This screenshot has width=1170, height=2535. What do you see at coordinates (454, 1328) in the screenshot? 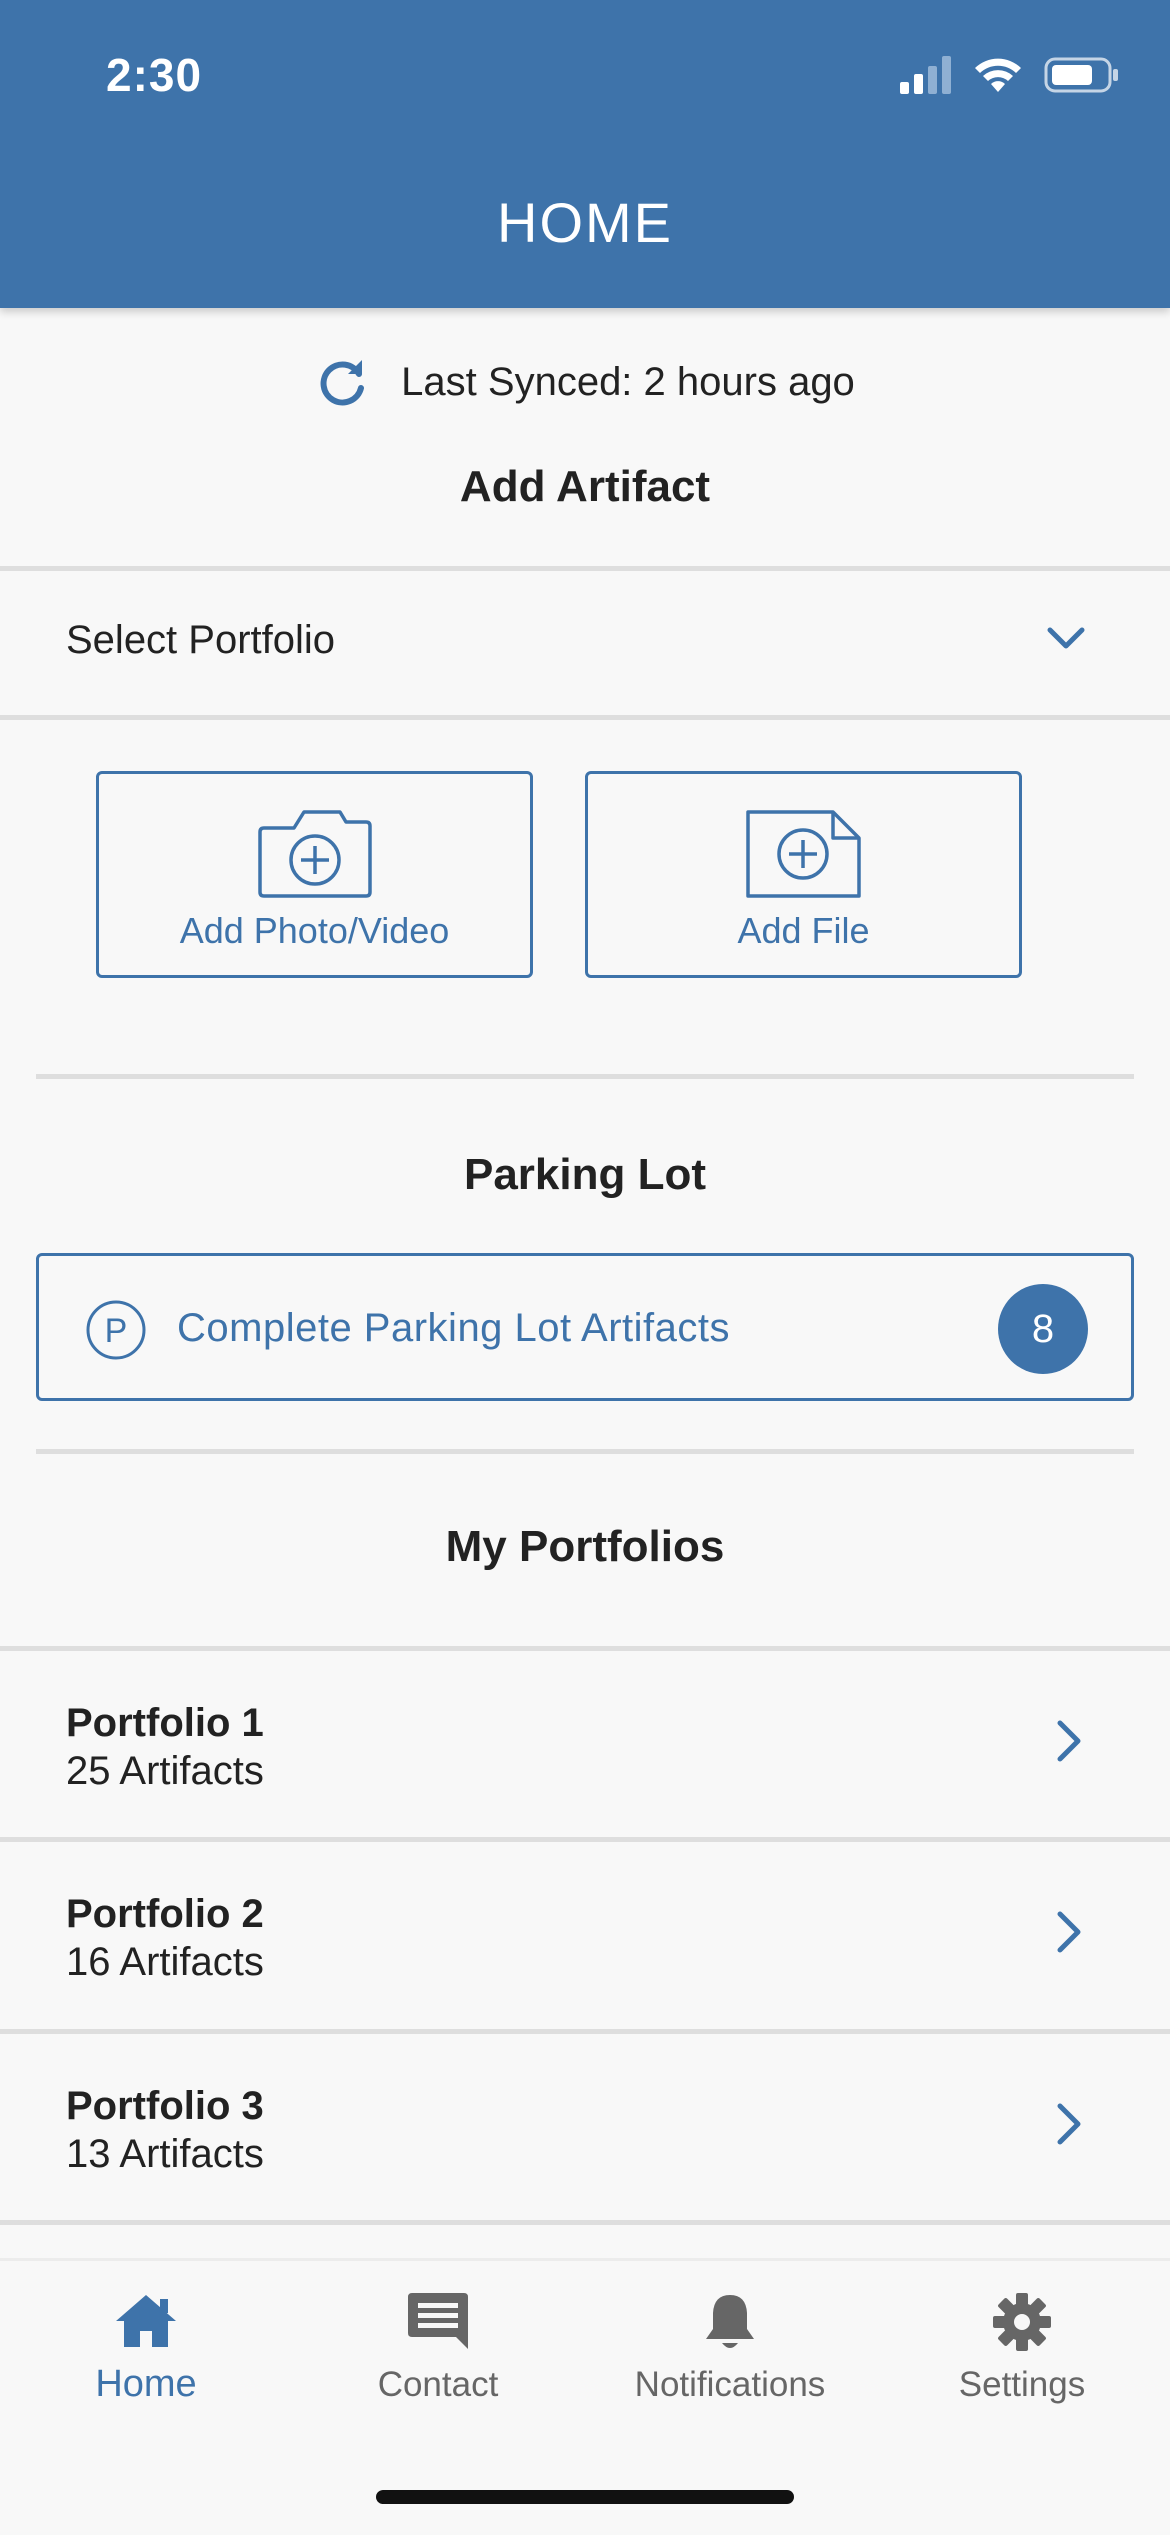
I see `complete-parking-lot-label: Complete Parking Lot Artifacts` at bounding box center [454, 1328].